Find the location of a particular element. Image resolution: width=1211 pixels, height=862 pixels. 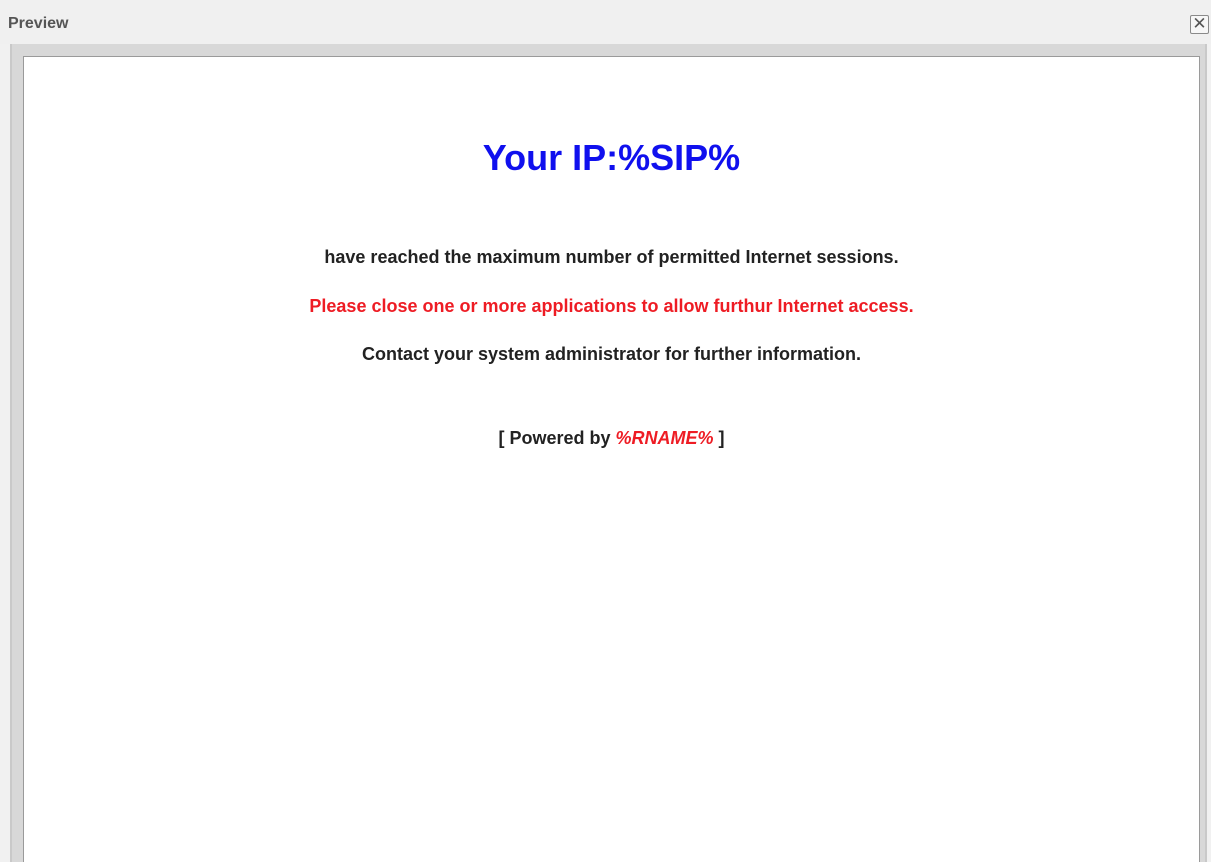

dialog-title: Preview is located at coordinates (38, 23).